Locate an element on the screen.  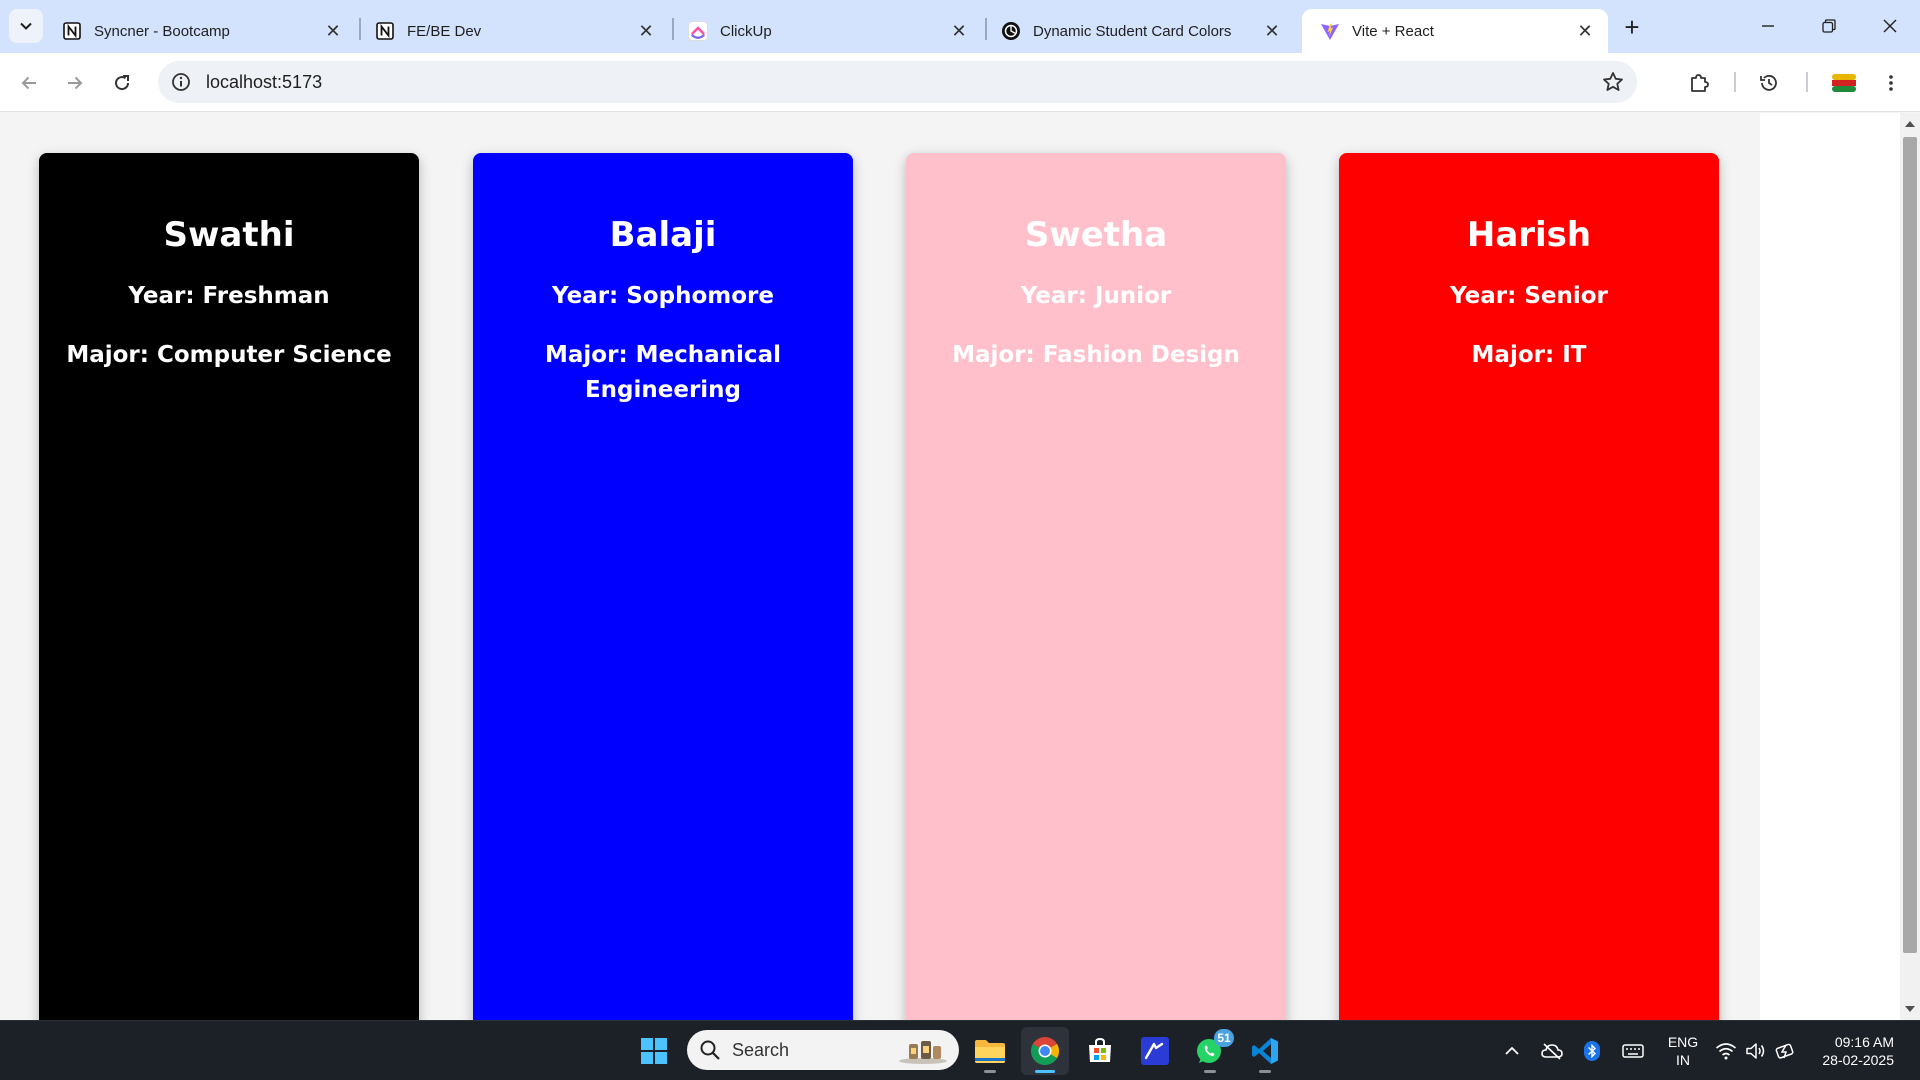
arrow-right-icon is located at coordinates (75, 83).